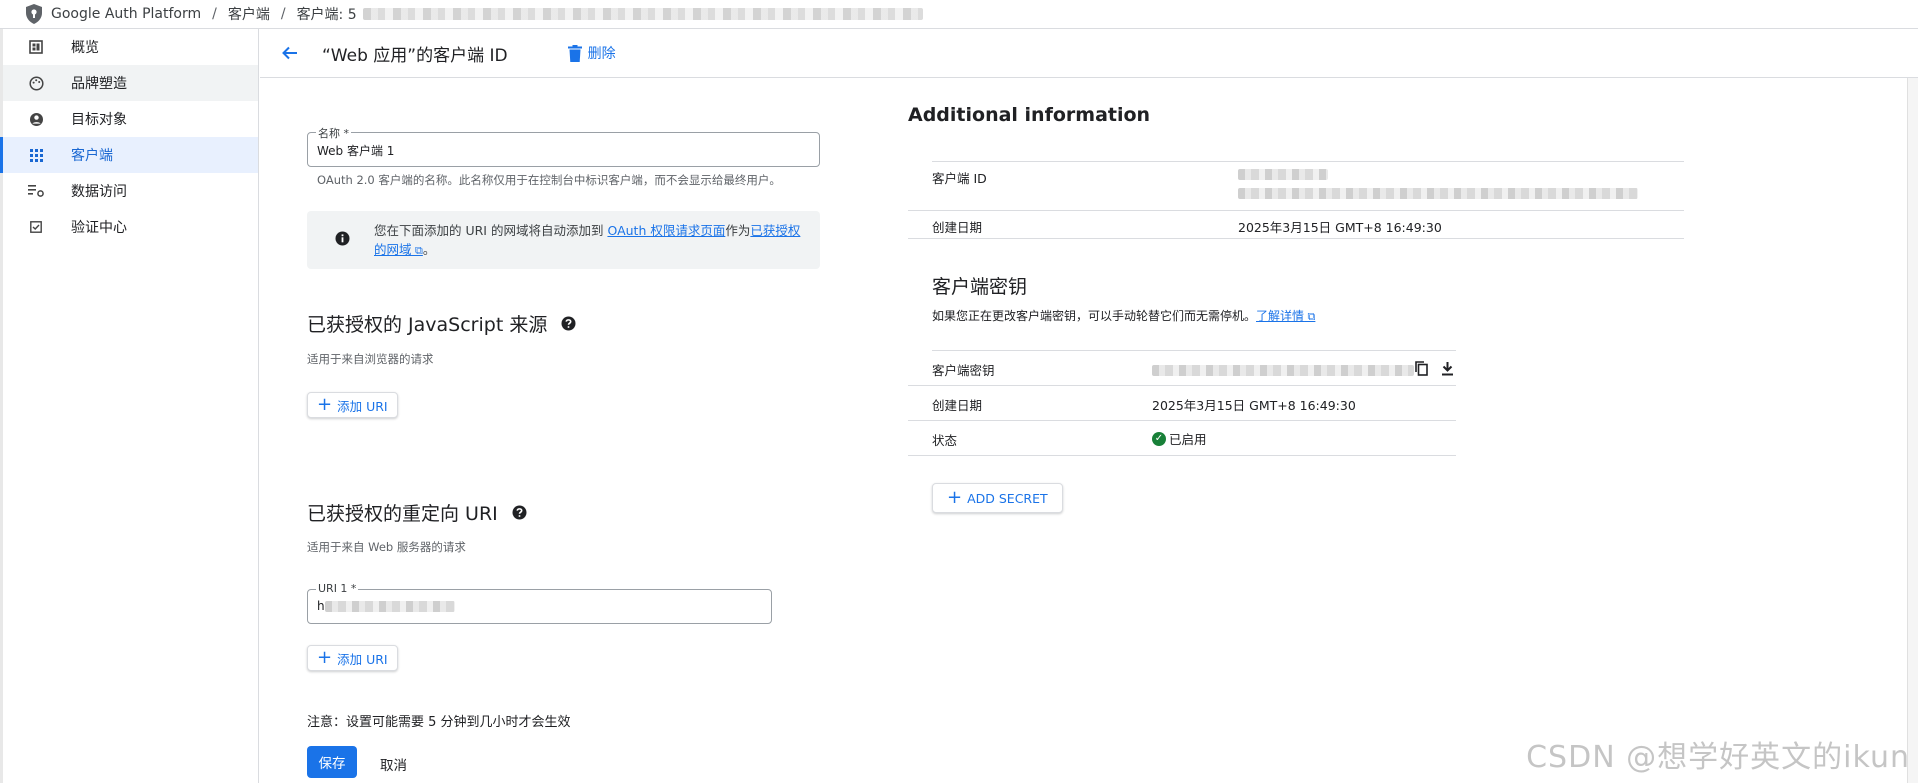 This screenshot has height=783, width=1918. What do you see at coordinates (1718, 757) in the screenshot?
I see `watermark: CSDN @想学好英文的ikun` at bounding box center [1718, 757].